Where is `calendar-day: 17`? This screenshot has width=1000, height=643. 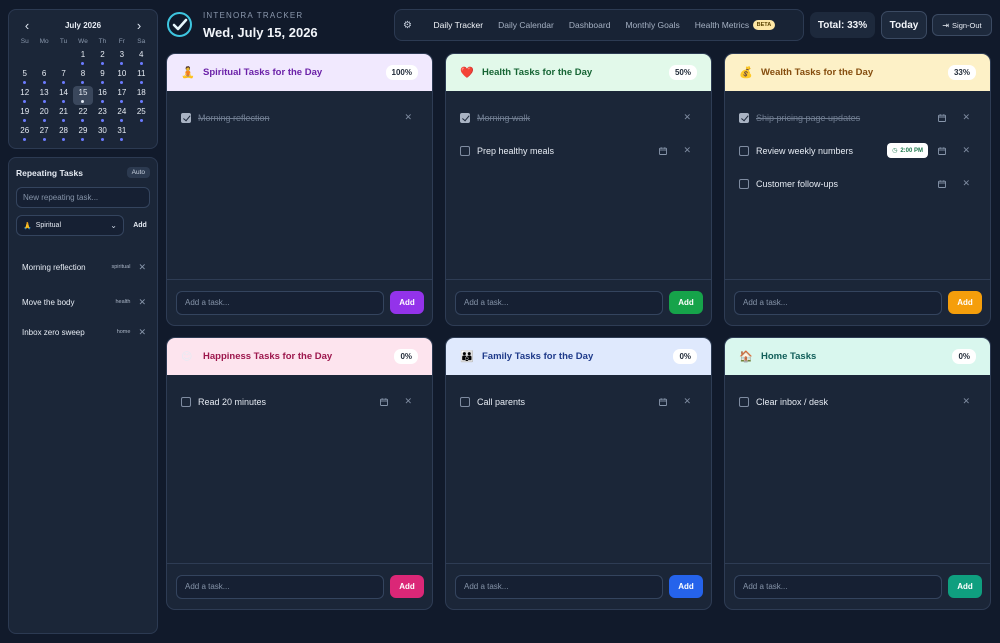 calendar-day: 17 is located at coordinates (121, 95).